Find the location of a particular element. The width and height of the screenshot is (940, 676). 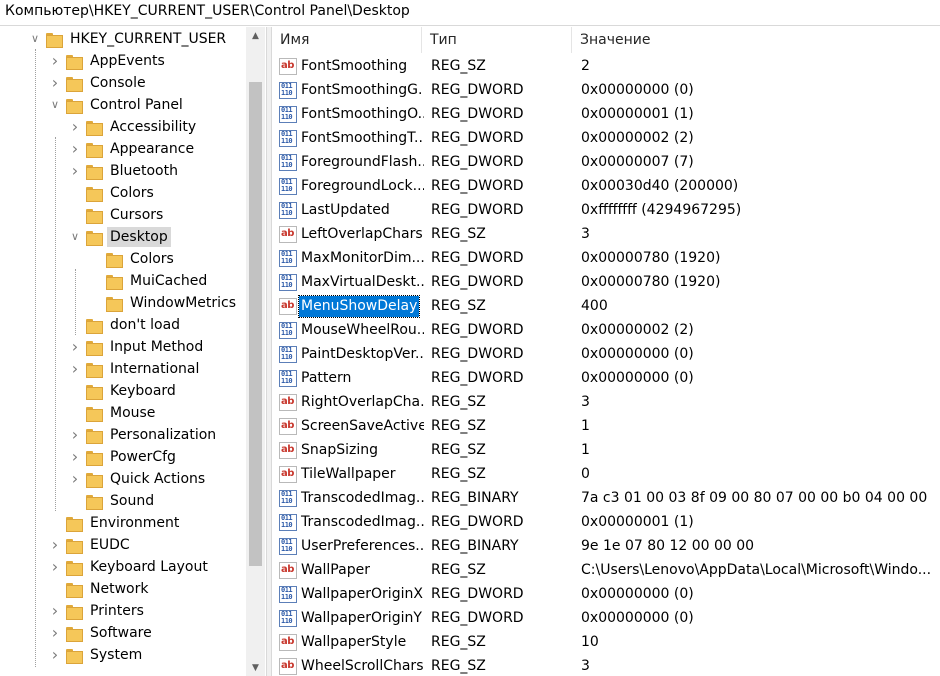

tree-node: Environment is located at coordinates (115, 523).